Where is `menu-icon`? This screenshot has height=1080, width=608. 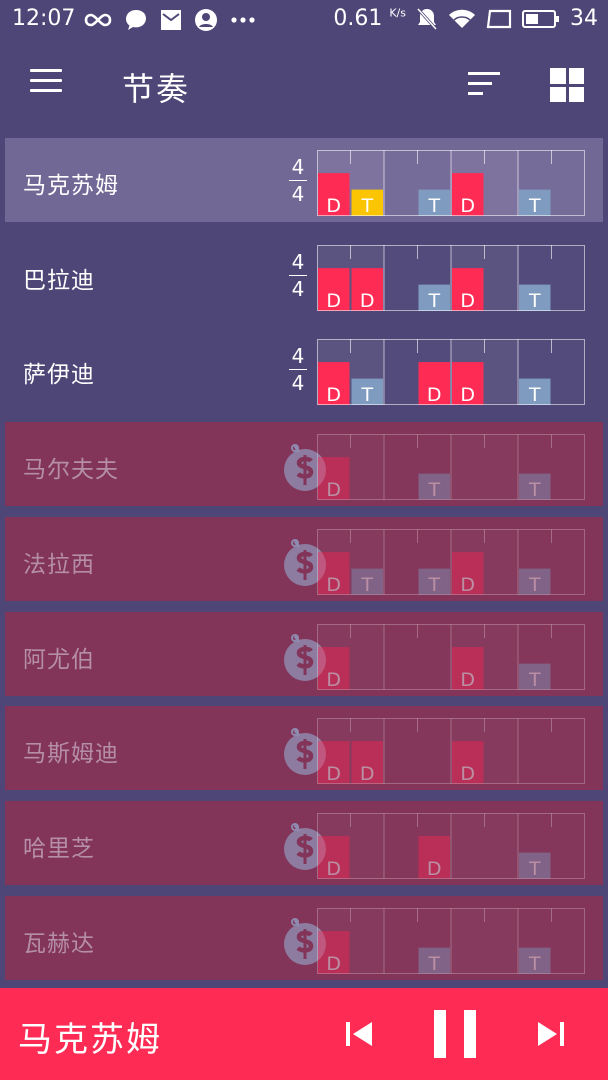 menu-icon is located at coordinates (46, 70).